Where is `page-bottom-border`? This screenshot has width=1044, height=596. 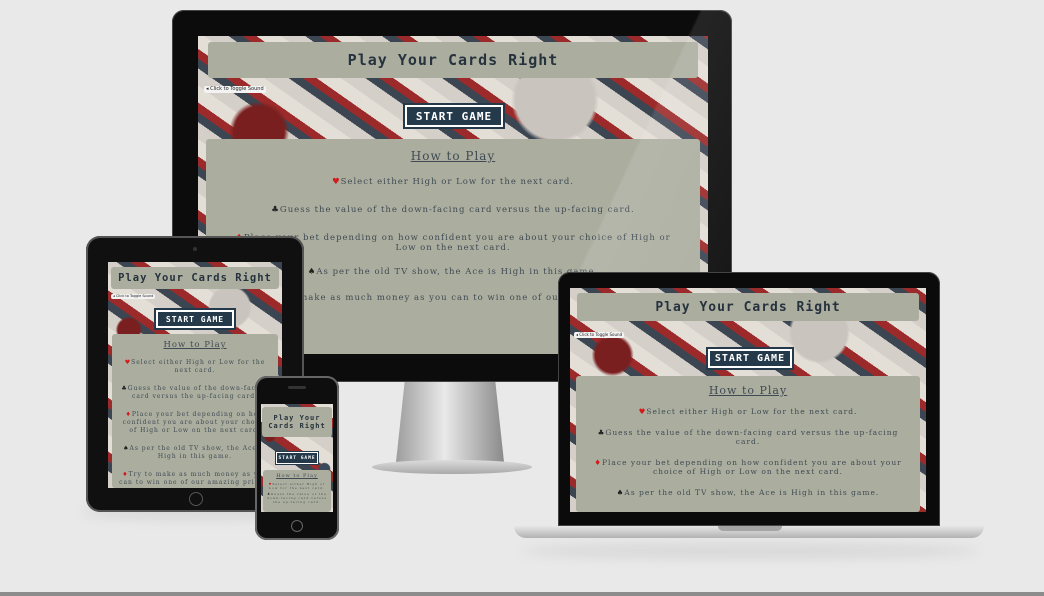 page-bottom-border is located at coordinates (522, 594).